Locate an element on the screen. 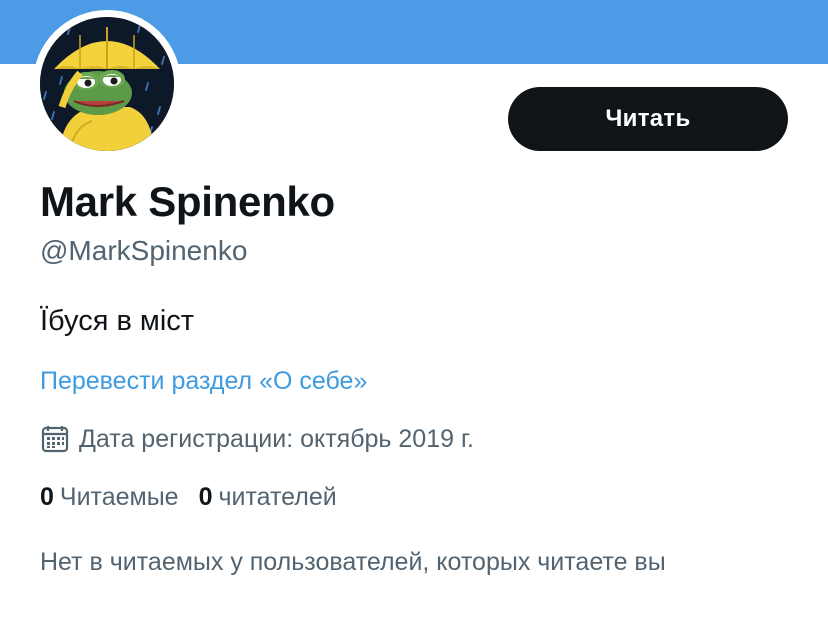 The image size is (828, 621). pepe-frog-umbrella-avatar is located at coordinates (107, 84).